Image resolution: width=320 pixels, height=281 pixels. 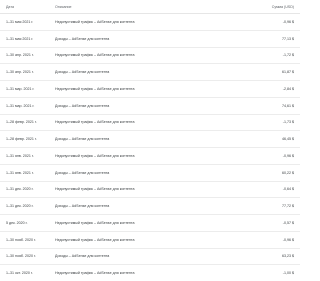 What do you see at coordinates (19, 273) in the screenshot?
I see `row-date: 1–31 окт. 2020 г.` at bounding box center [19, 273].